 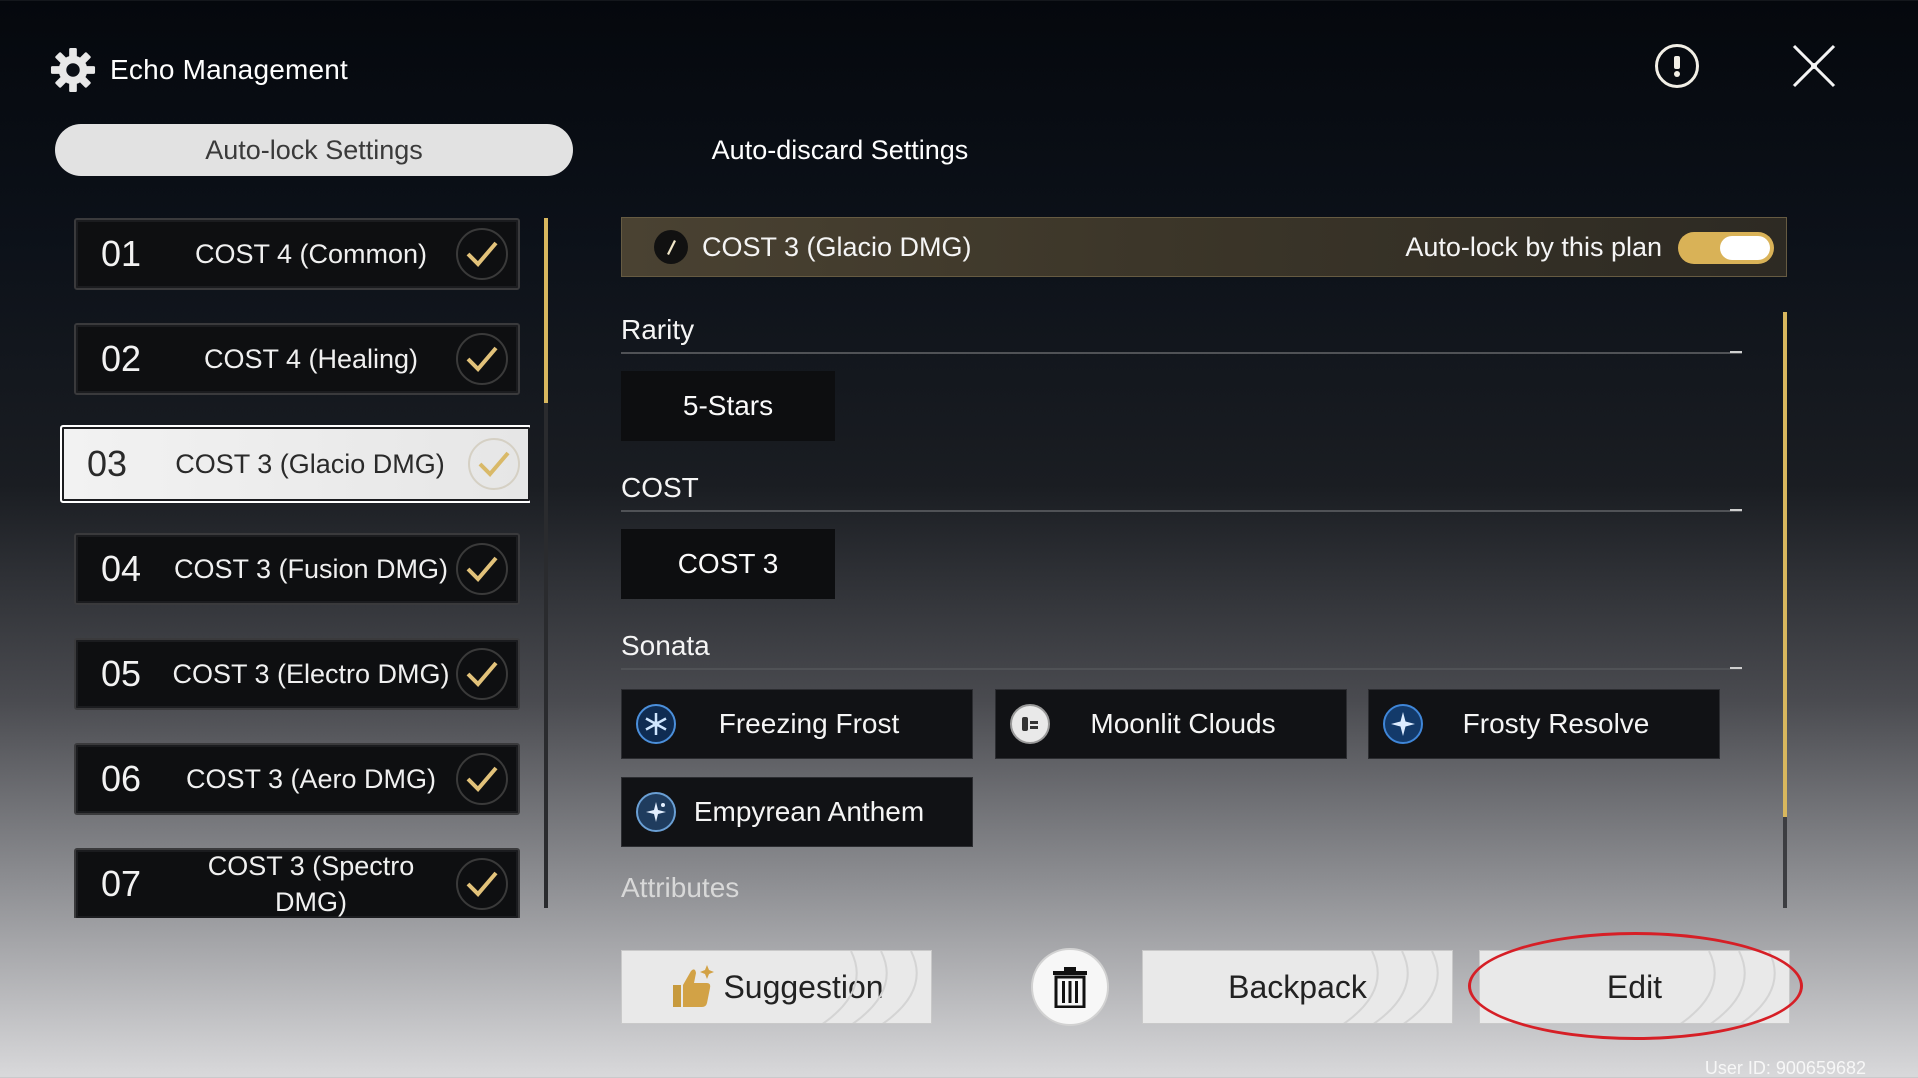 I want to click on sonata-moonlit-clouds: Moonlit Clouds, so click(x=1171, y=724).